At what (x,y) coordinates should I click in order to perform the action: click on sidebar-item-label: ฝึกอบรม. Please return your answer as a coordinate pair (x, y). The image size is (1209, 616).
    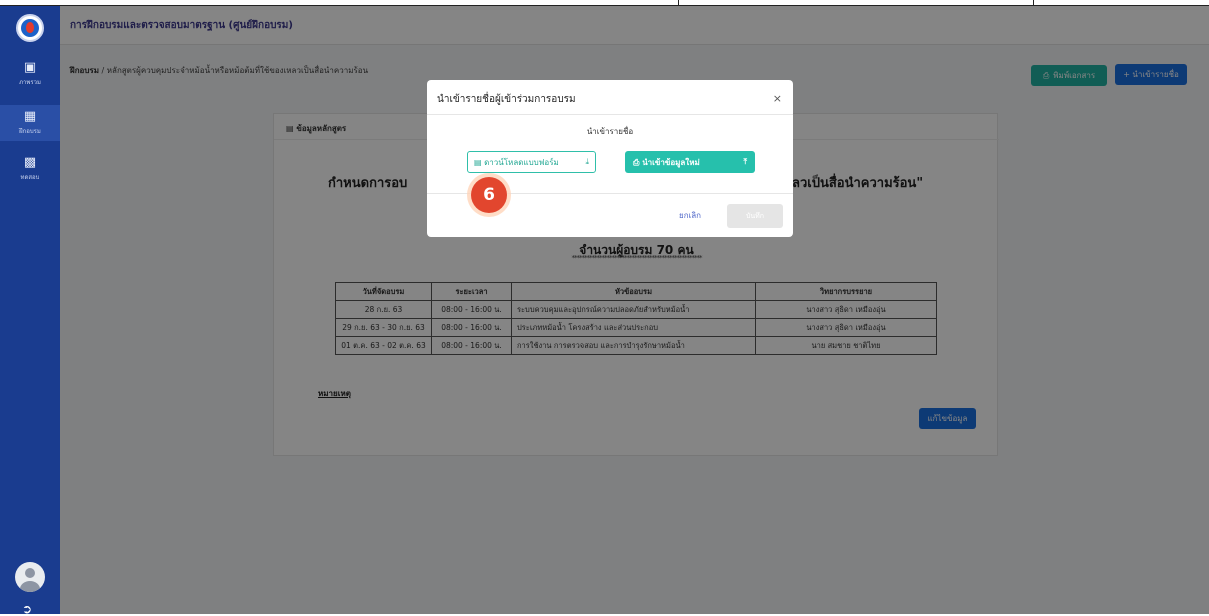
    Looking at the image, I should click on (30, 131).